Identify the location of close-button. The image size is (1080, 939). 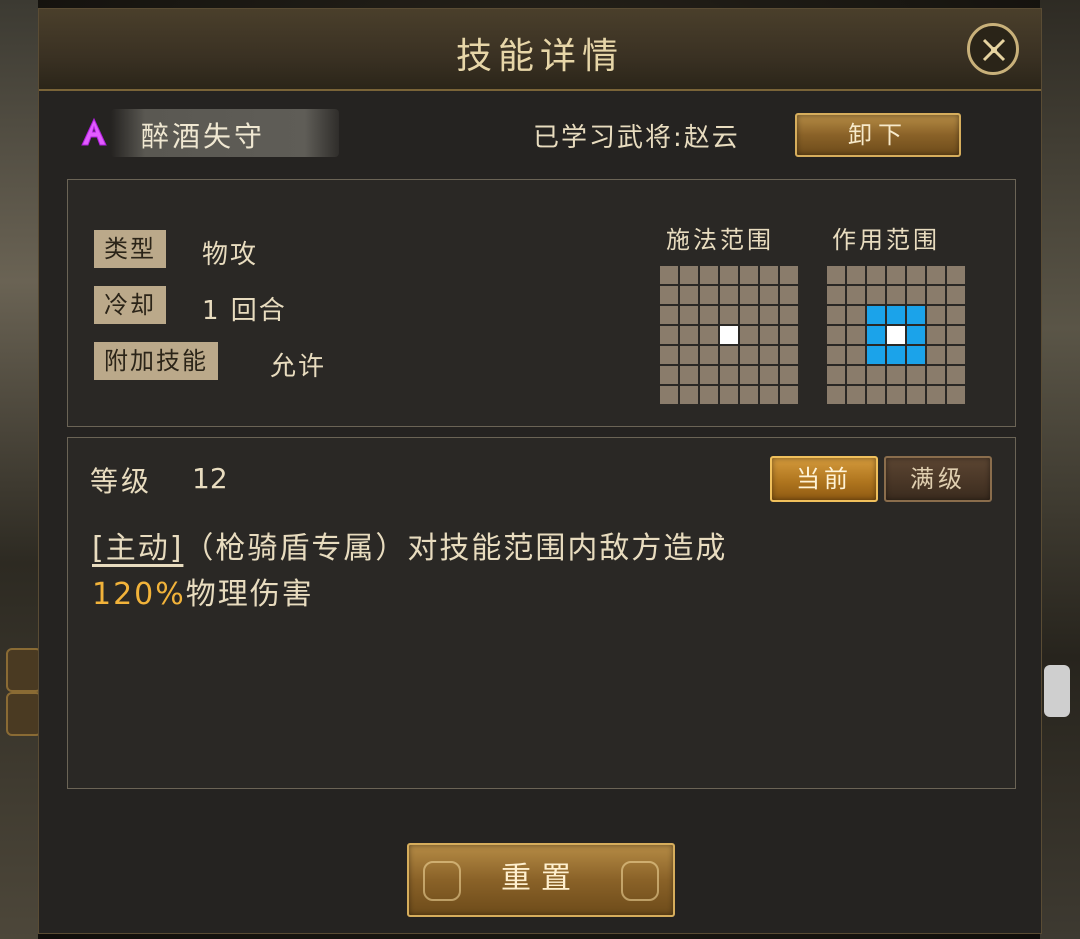
(993, 49).